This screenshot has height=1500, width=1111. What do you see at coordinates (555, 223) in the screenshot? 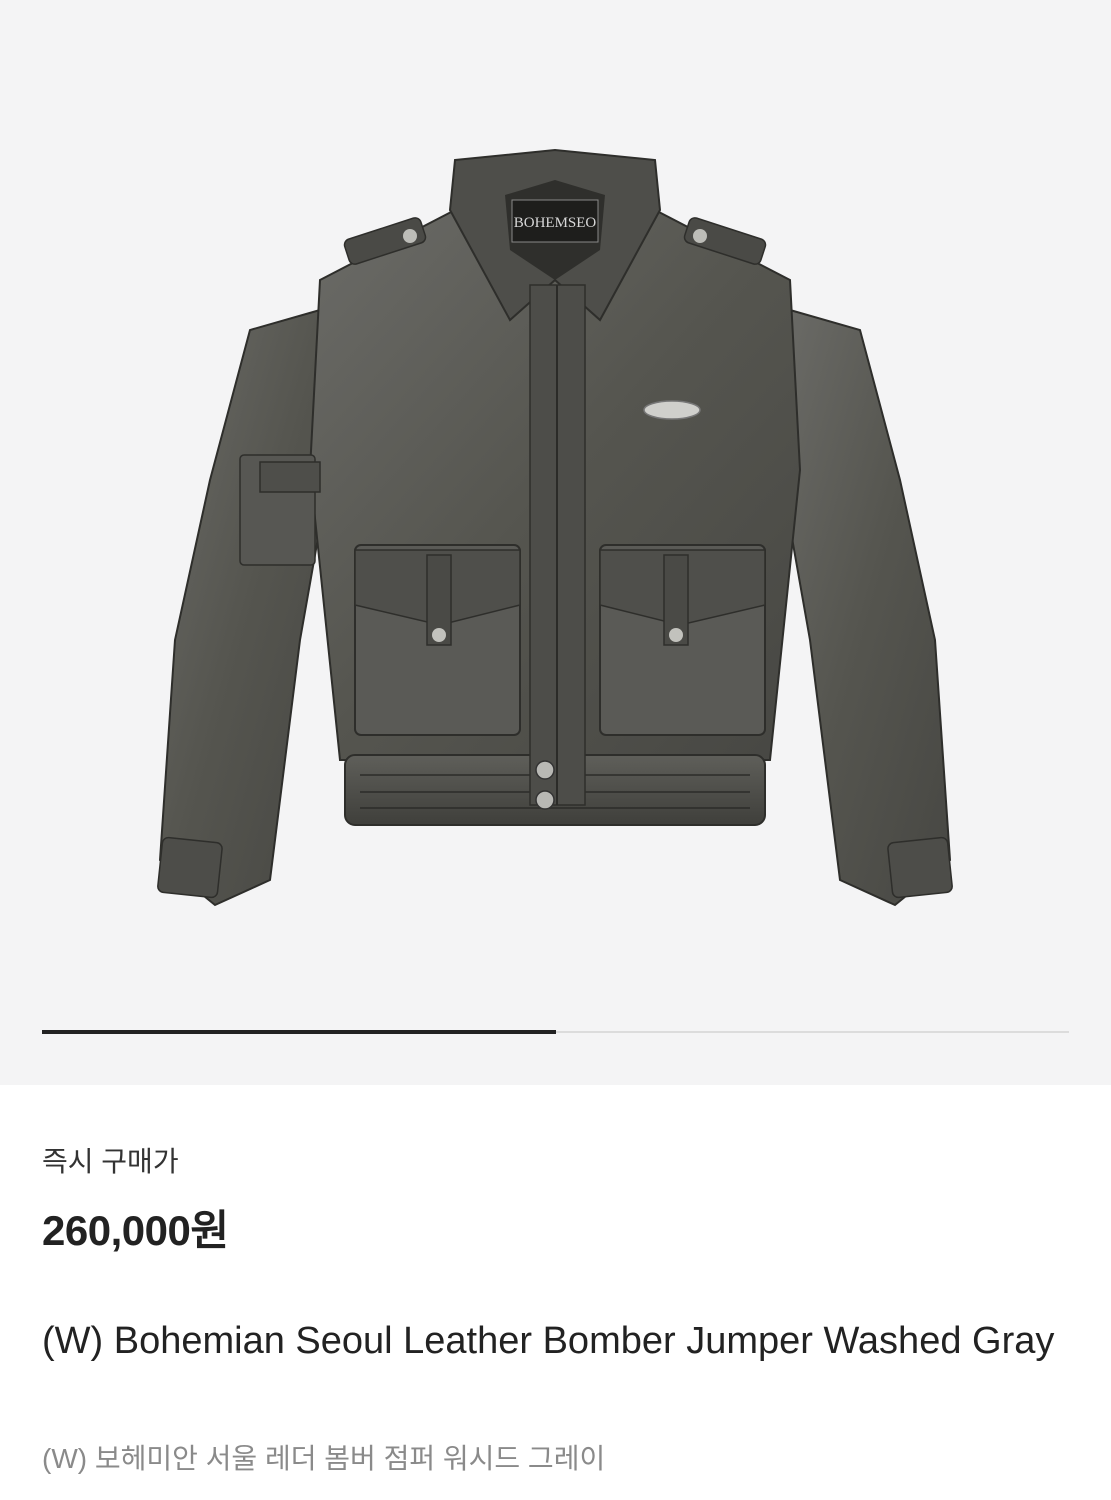
I see `brand-tag-text: BOHEMSEO` at bounding box center [555, 223].